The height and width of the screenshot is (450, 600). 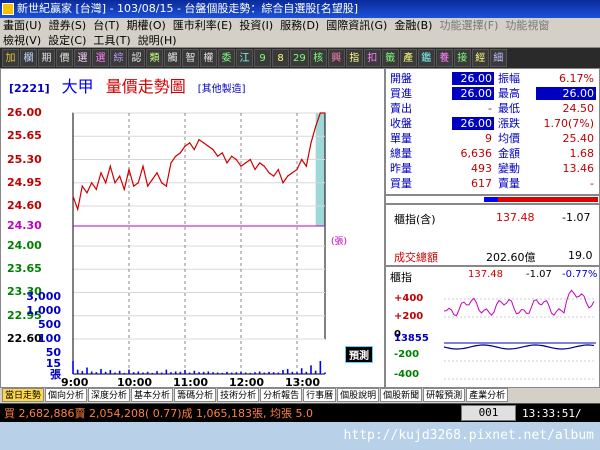 What do you see at coordinates (354, 58) in the screenshot?
I see `toolbar-button: 指` at bounding box center [354, 58].